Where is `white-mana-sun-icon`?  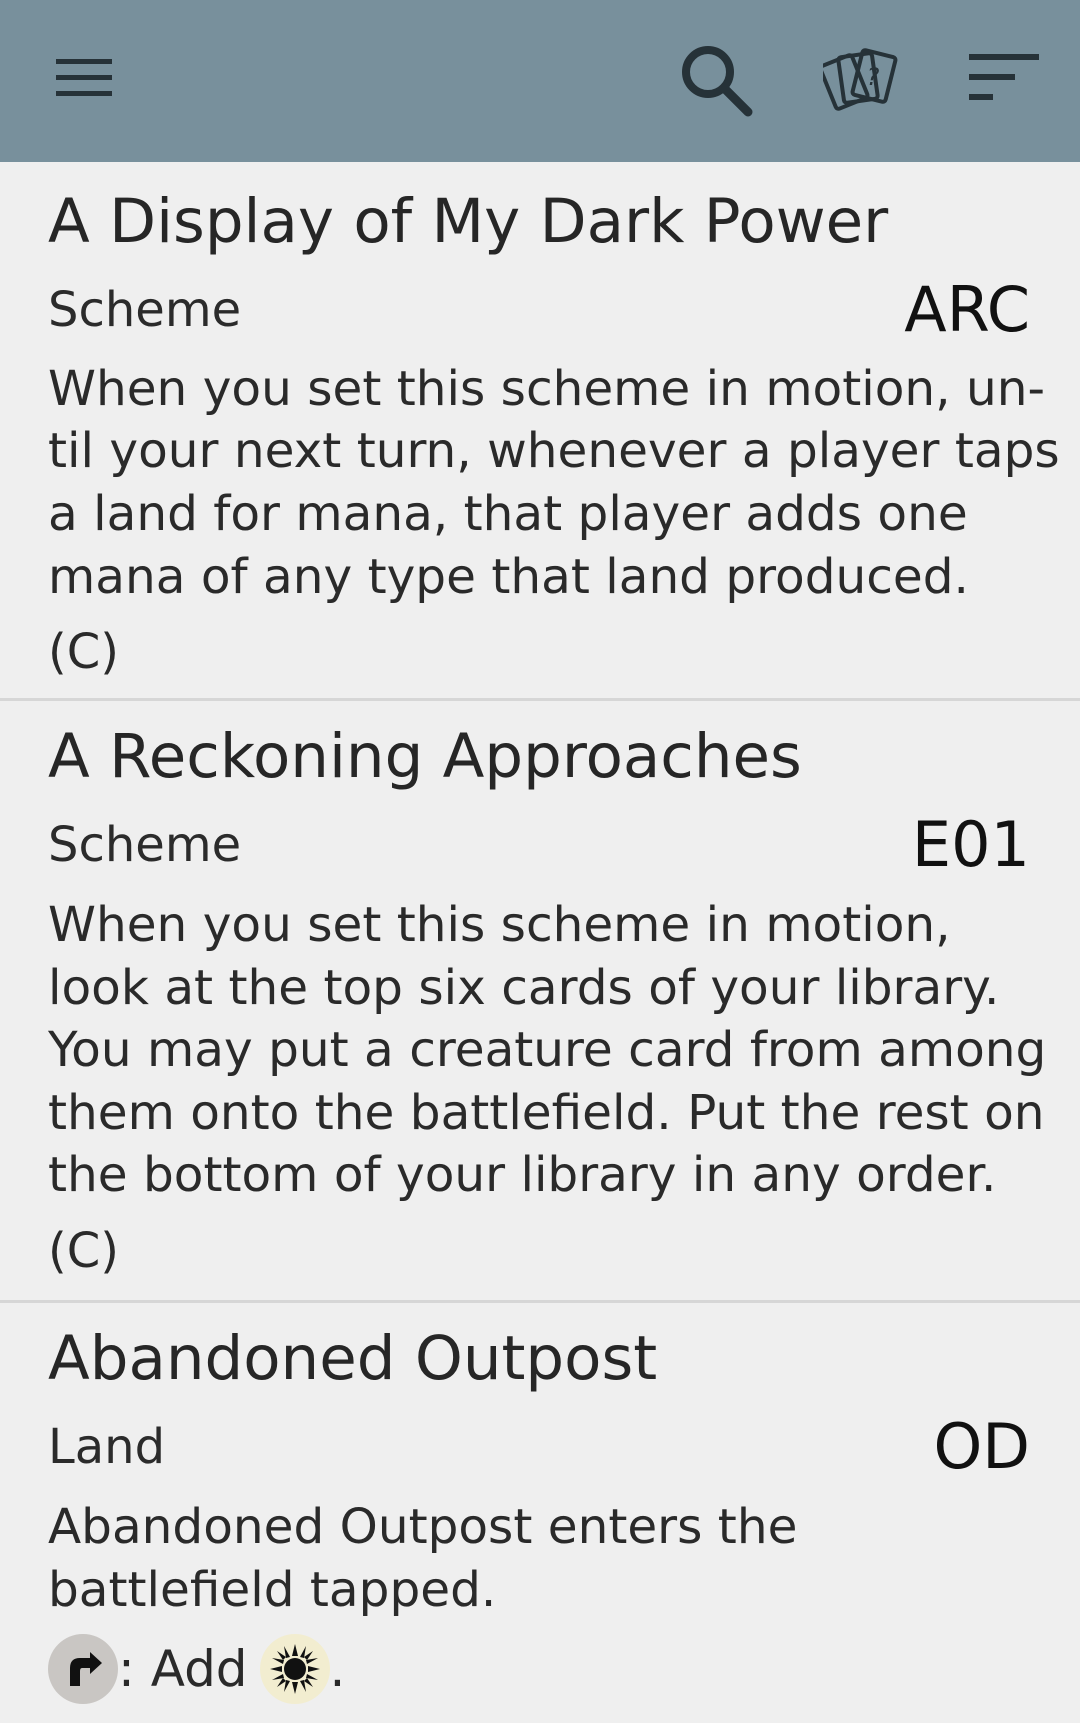
white-mana-sun-icon is located at coordinates (294, 1669).